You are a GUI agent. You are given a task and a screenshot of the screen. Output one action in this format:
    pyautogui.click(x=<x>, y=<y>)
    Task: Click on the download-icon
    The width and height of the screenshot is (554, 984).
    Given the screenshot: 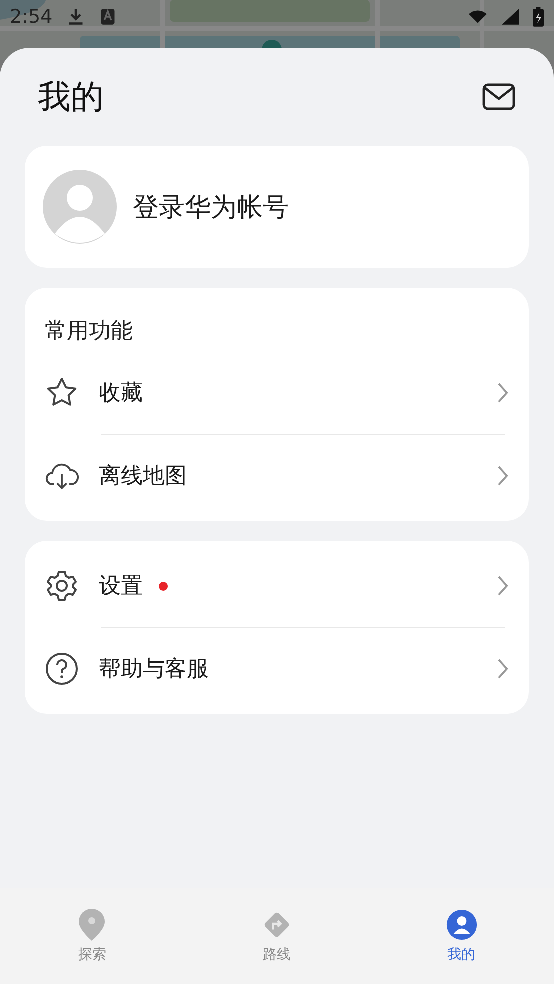 What is the action you would take?
    pyautogui.click(x=75, y=17)
    